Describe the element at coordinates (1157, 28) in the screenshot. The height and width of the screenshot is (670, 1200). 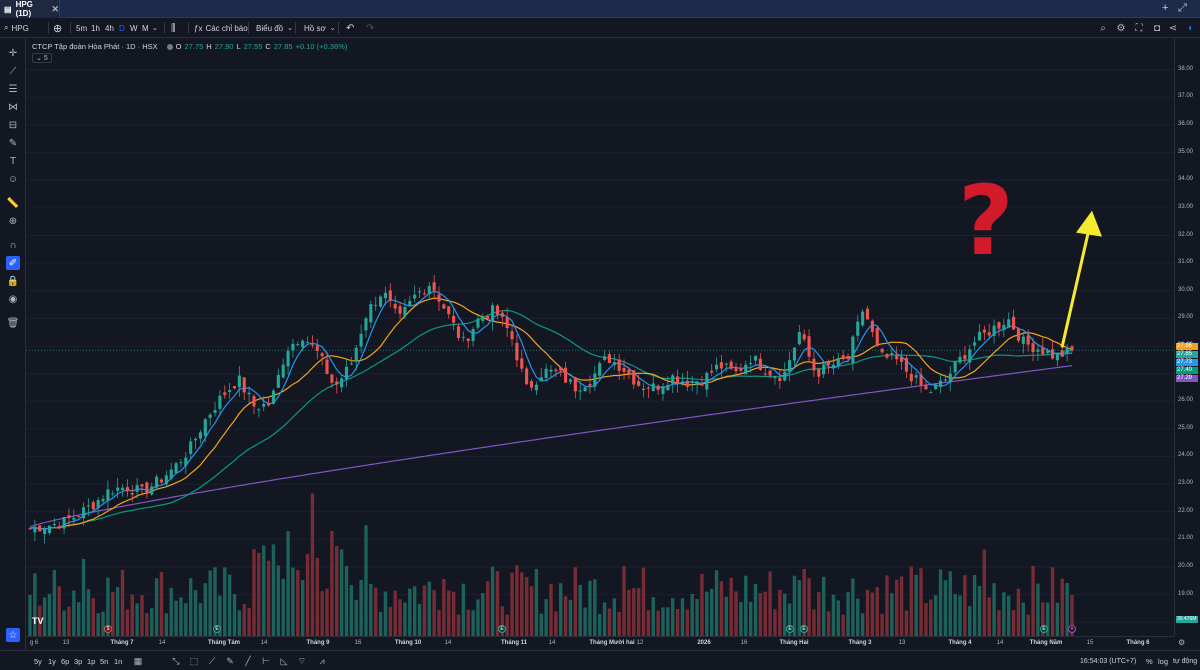
I see `camera-icon: ◘` at that location.